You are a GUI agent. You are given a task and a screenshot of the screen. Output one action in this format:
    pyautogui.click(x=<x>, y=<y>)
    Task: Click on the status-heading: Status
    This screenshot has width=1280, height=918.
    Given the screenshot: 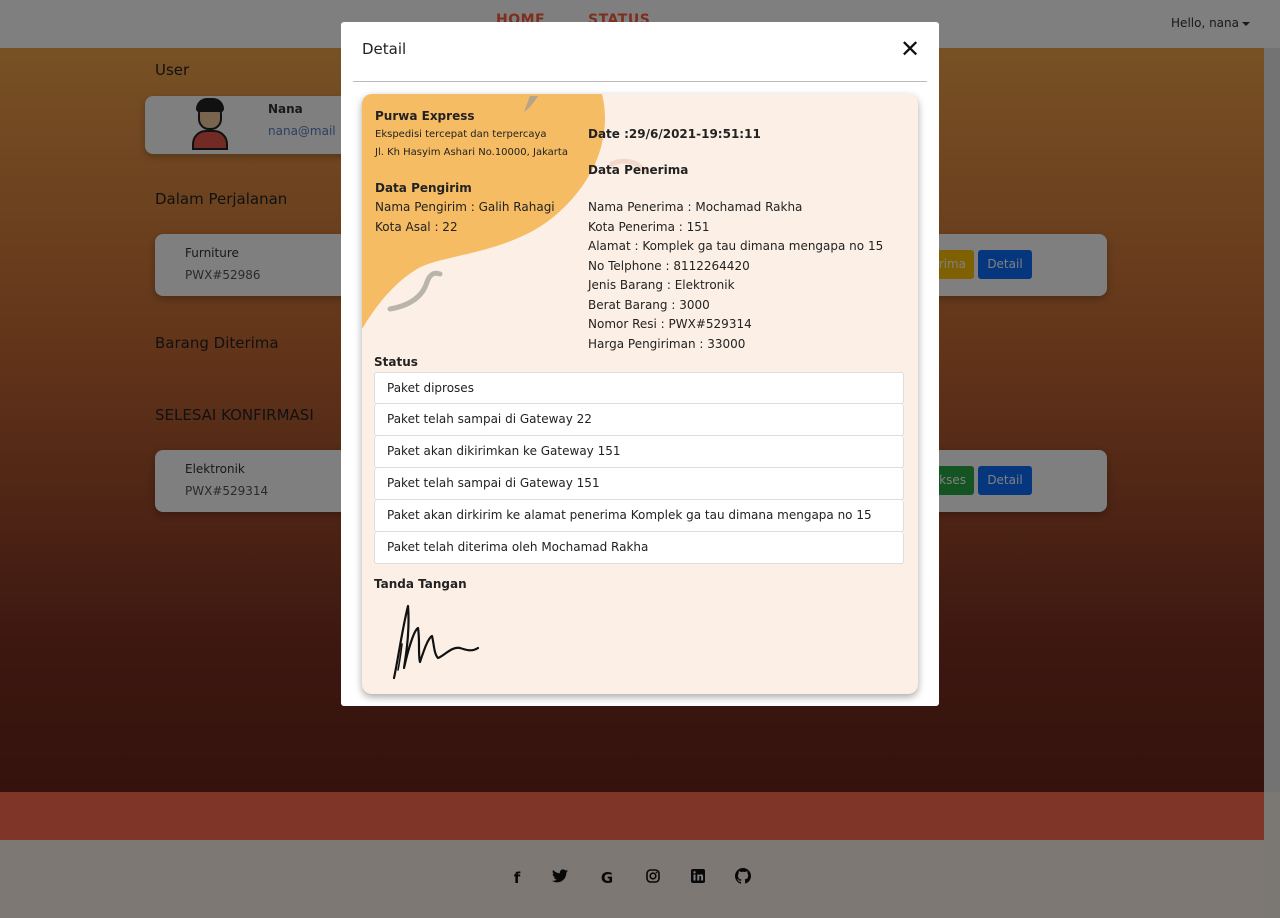 What is the action you would take?
    pyautogui.click(x=396, y=362)
    